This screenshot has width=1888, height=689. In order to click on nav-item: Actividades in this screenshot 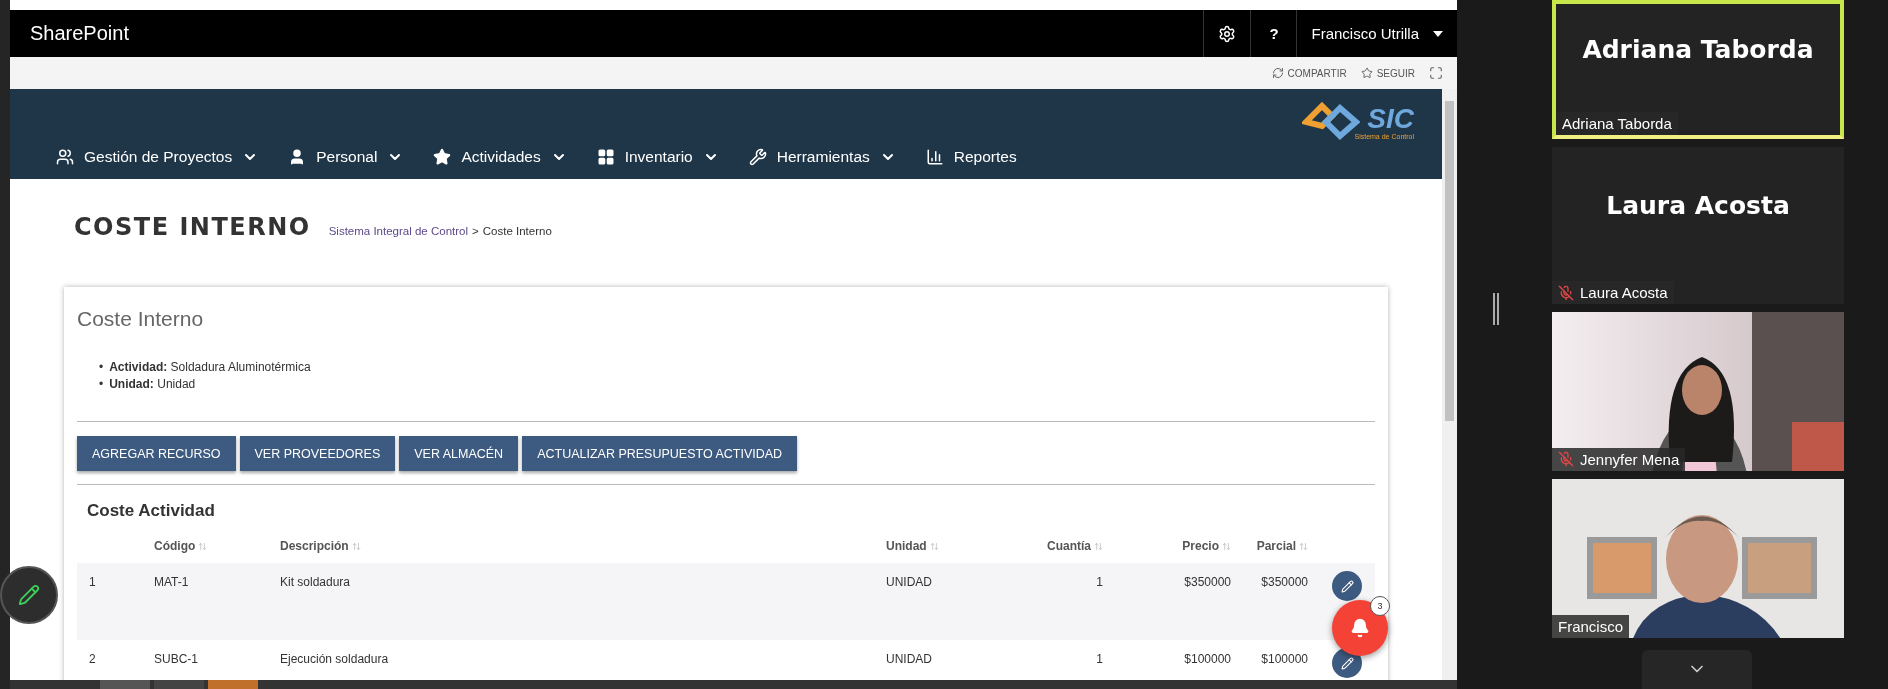, I will do `click(500, 157)`.